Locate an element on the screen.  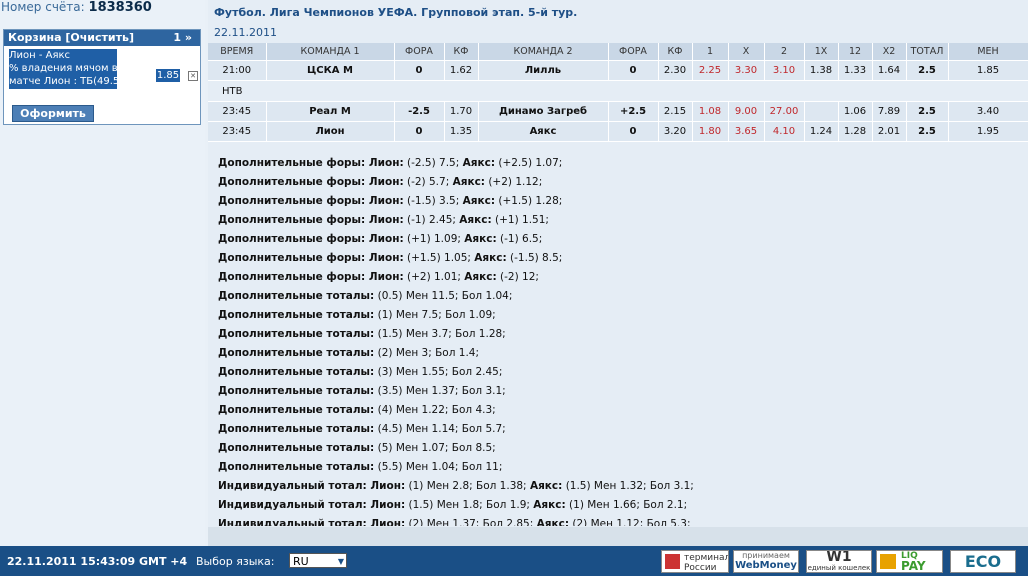
extra-market-odds: (4.5) Мен 1.14; Бол 5.7; is located at coordinates (440, 429).